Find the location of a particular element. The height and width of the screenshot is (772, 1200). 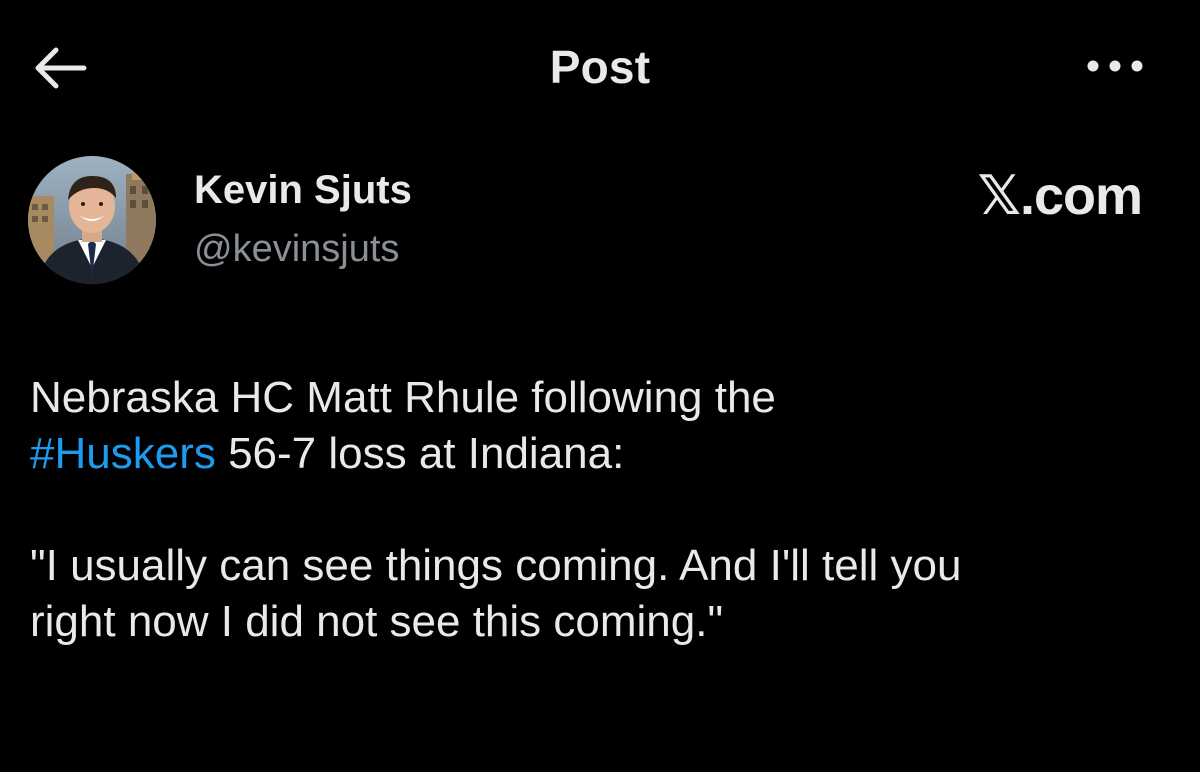

quote-line: right now I did not see this coming." is located at coordinates (377, 621).